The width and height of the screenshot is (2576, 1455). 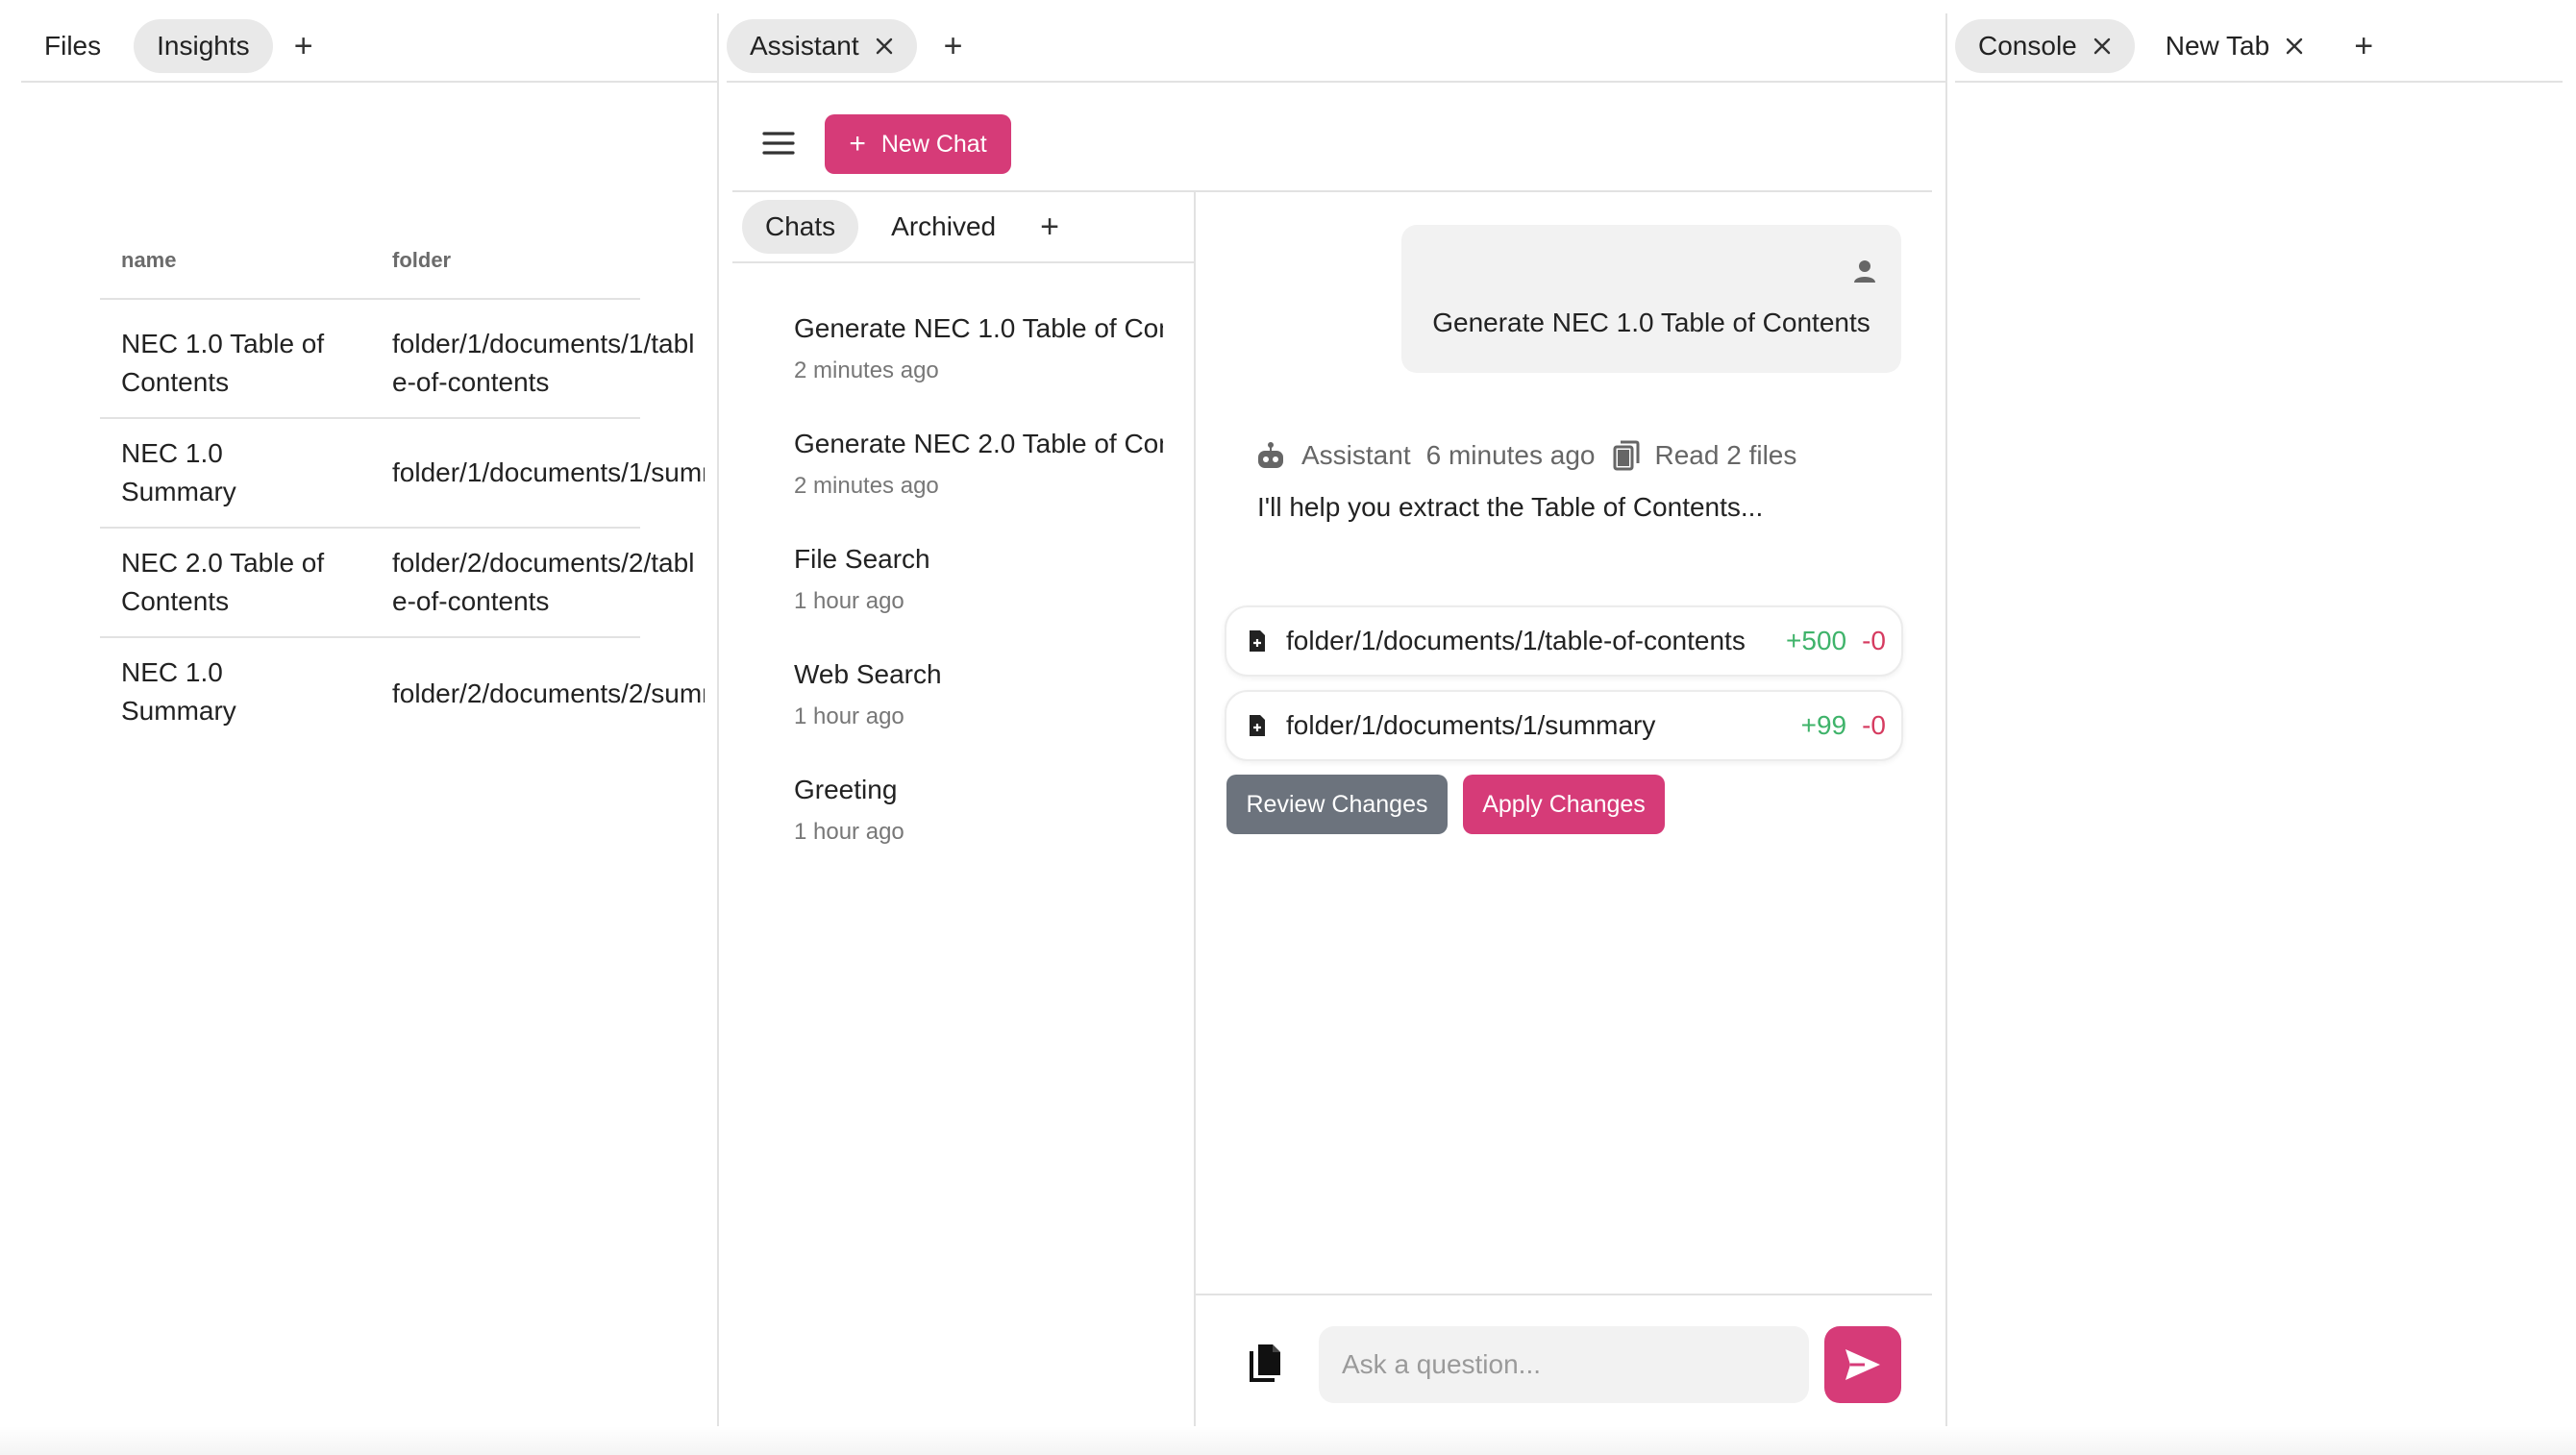 I want to click on send-button, so click(x=1863, y=1364).